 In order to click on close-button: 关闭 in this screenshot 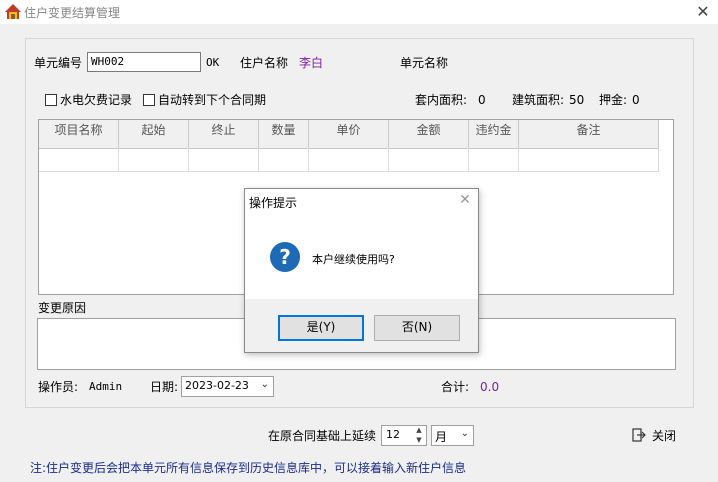, I will do `click(658, 436)`.